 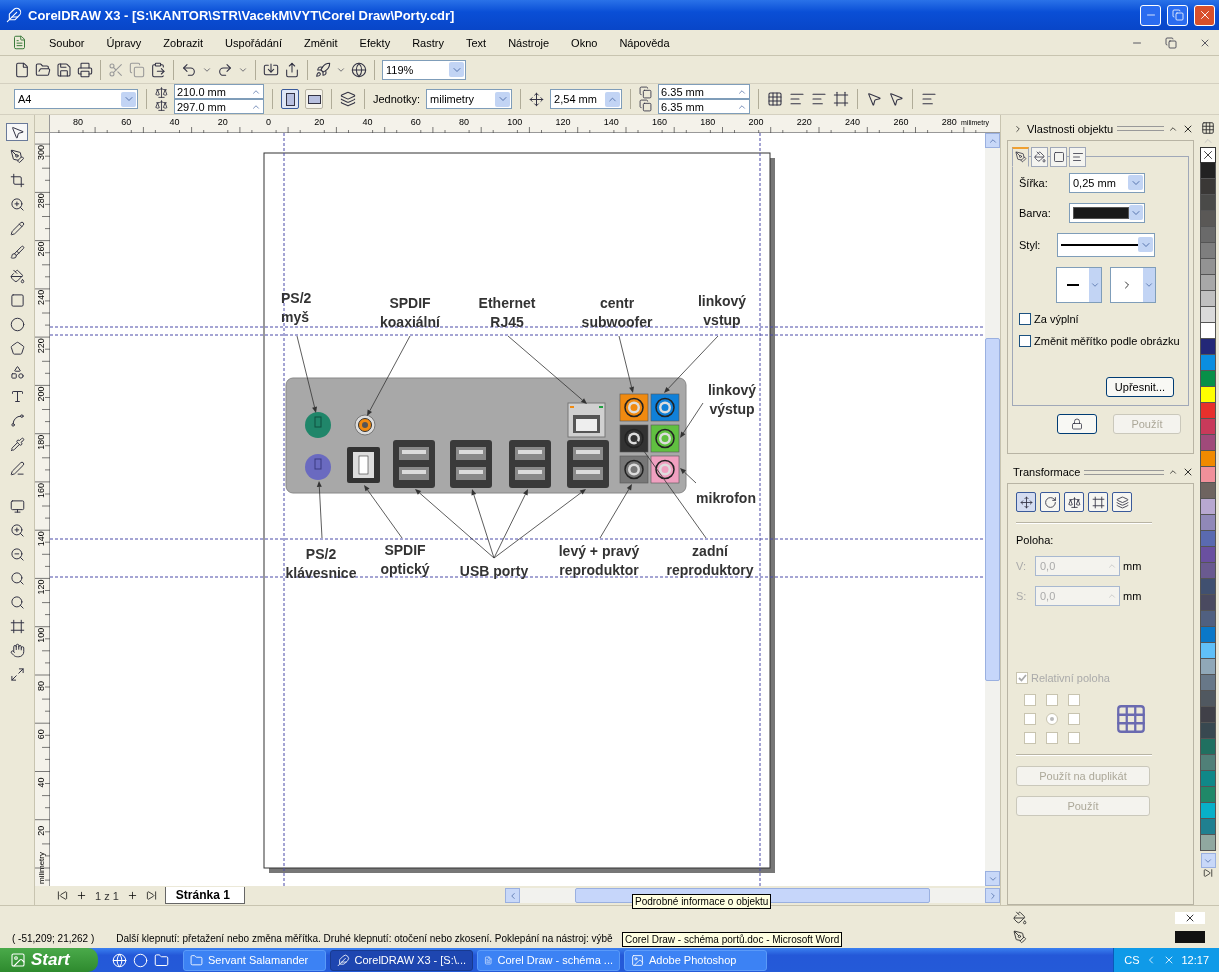 I want to click on ruler-label: 0, so click(x=268, y=122).